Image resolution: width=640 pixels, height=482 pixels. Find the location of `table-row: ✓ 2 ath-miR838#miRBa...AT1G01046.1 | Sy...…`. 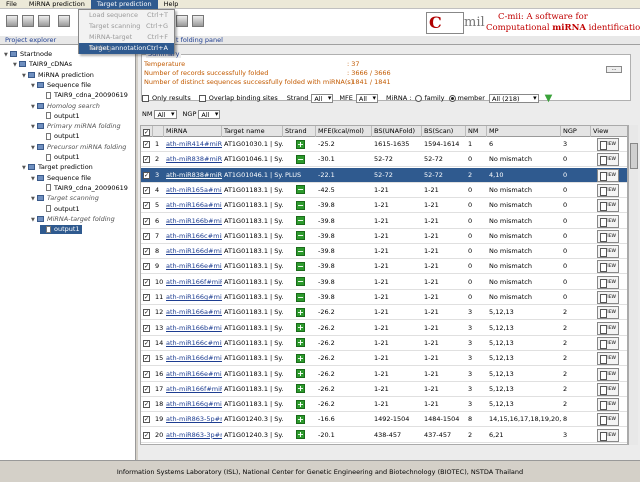

table-row: ✓ 2 ath-miR838#miRBa...AT1G01046.1 | Sy...… is located at coordinates (384, 160).